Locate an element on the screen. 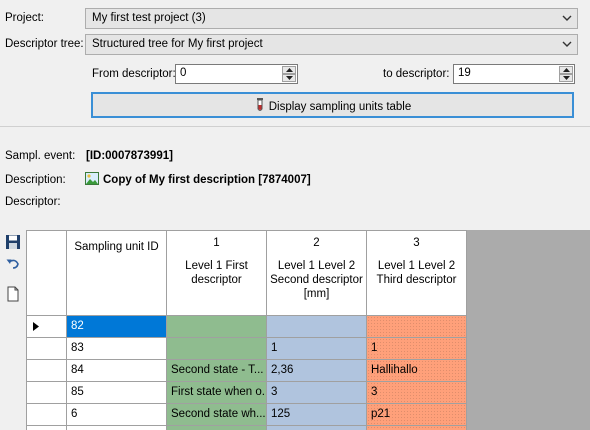 This screenshot has height=430, width=590. save-icon is located at coordinates (13, 242).